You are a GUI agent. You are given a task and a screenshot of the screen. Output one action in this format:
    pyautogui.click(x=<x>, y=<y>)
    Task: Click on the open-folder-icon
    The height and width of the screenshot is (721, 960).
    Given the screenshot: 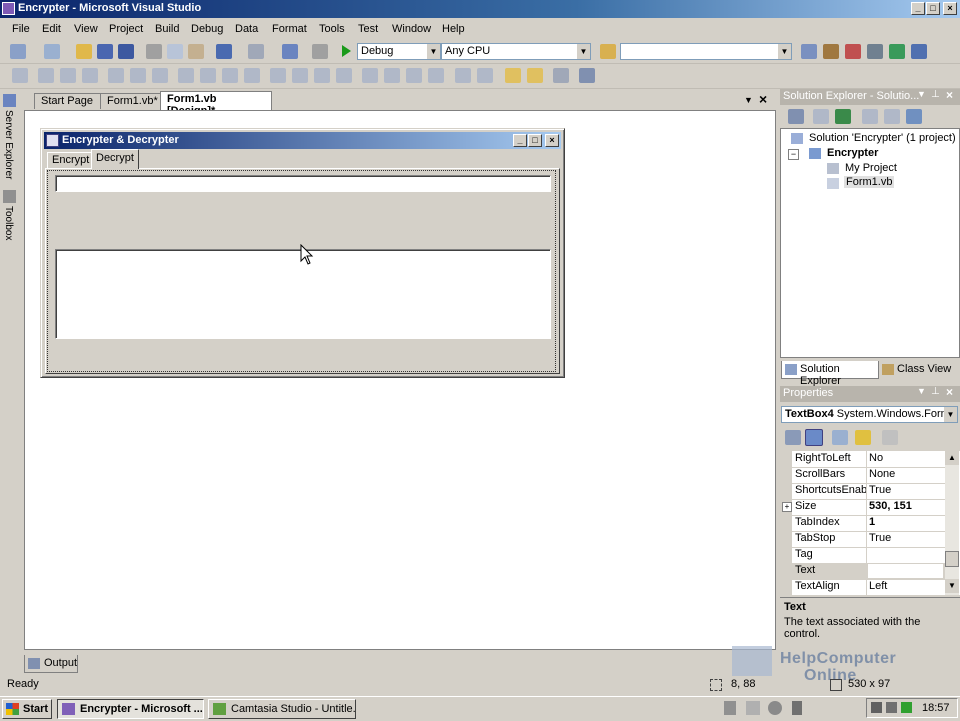 What is the action you would take?
    pyautogui.click(x=84, y=51)
    